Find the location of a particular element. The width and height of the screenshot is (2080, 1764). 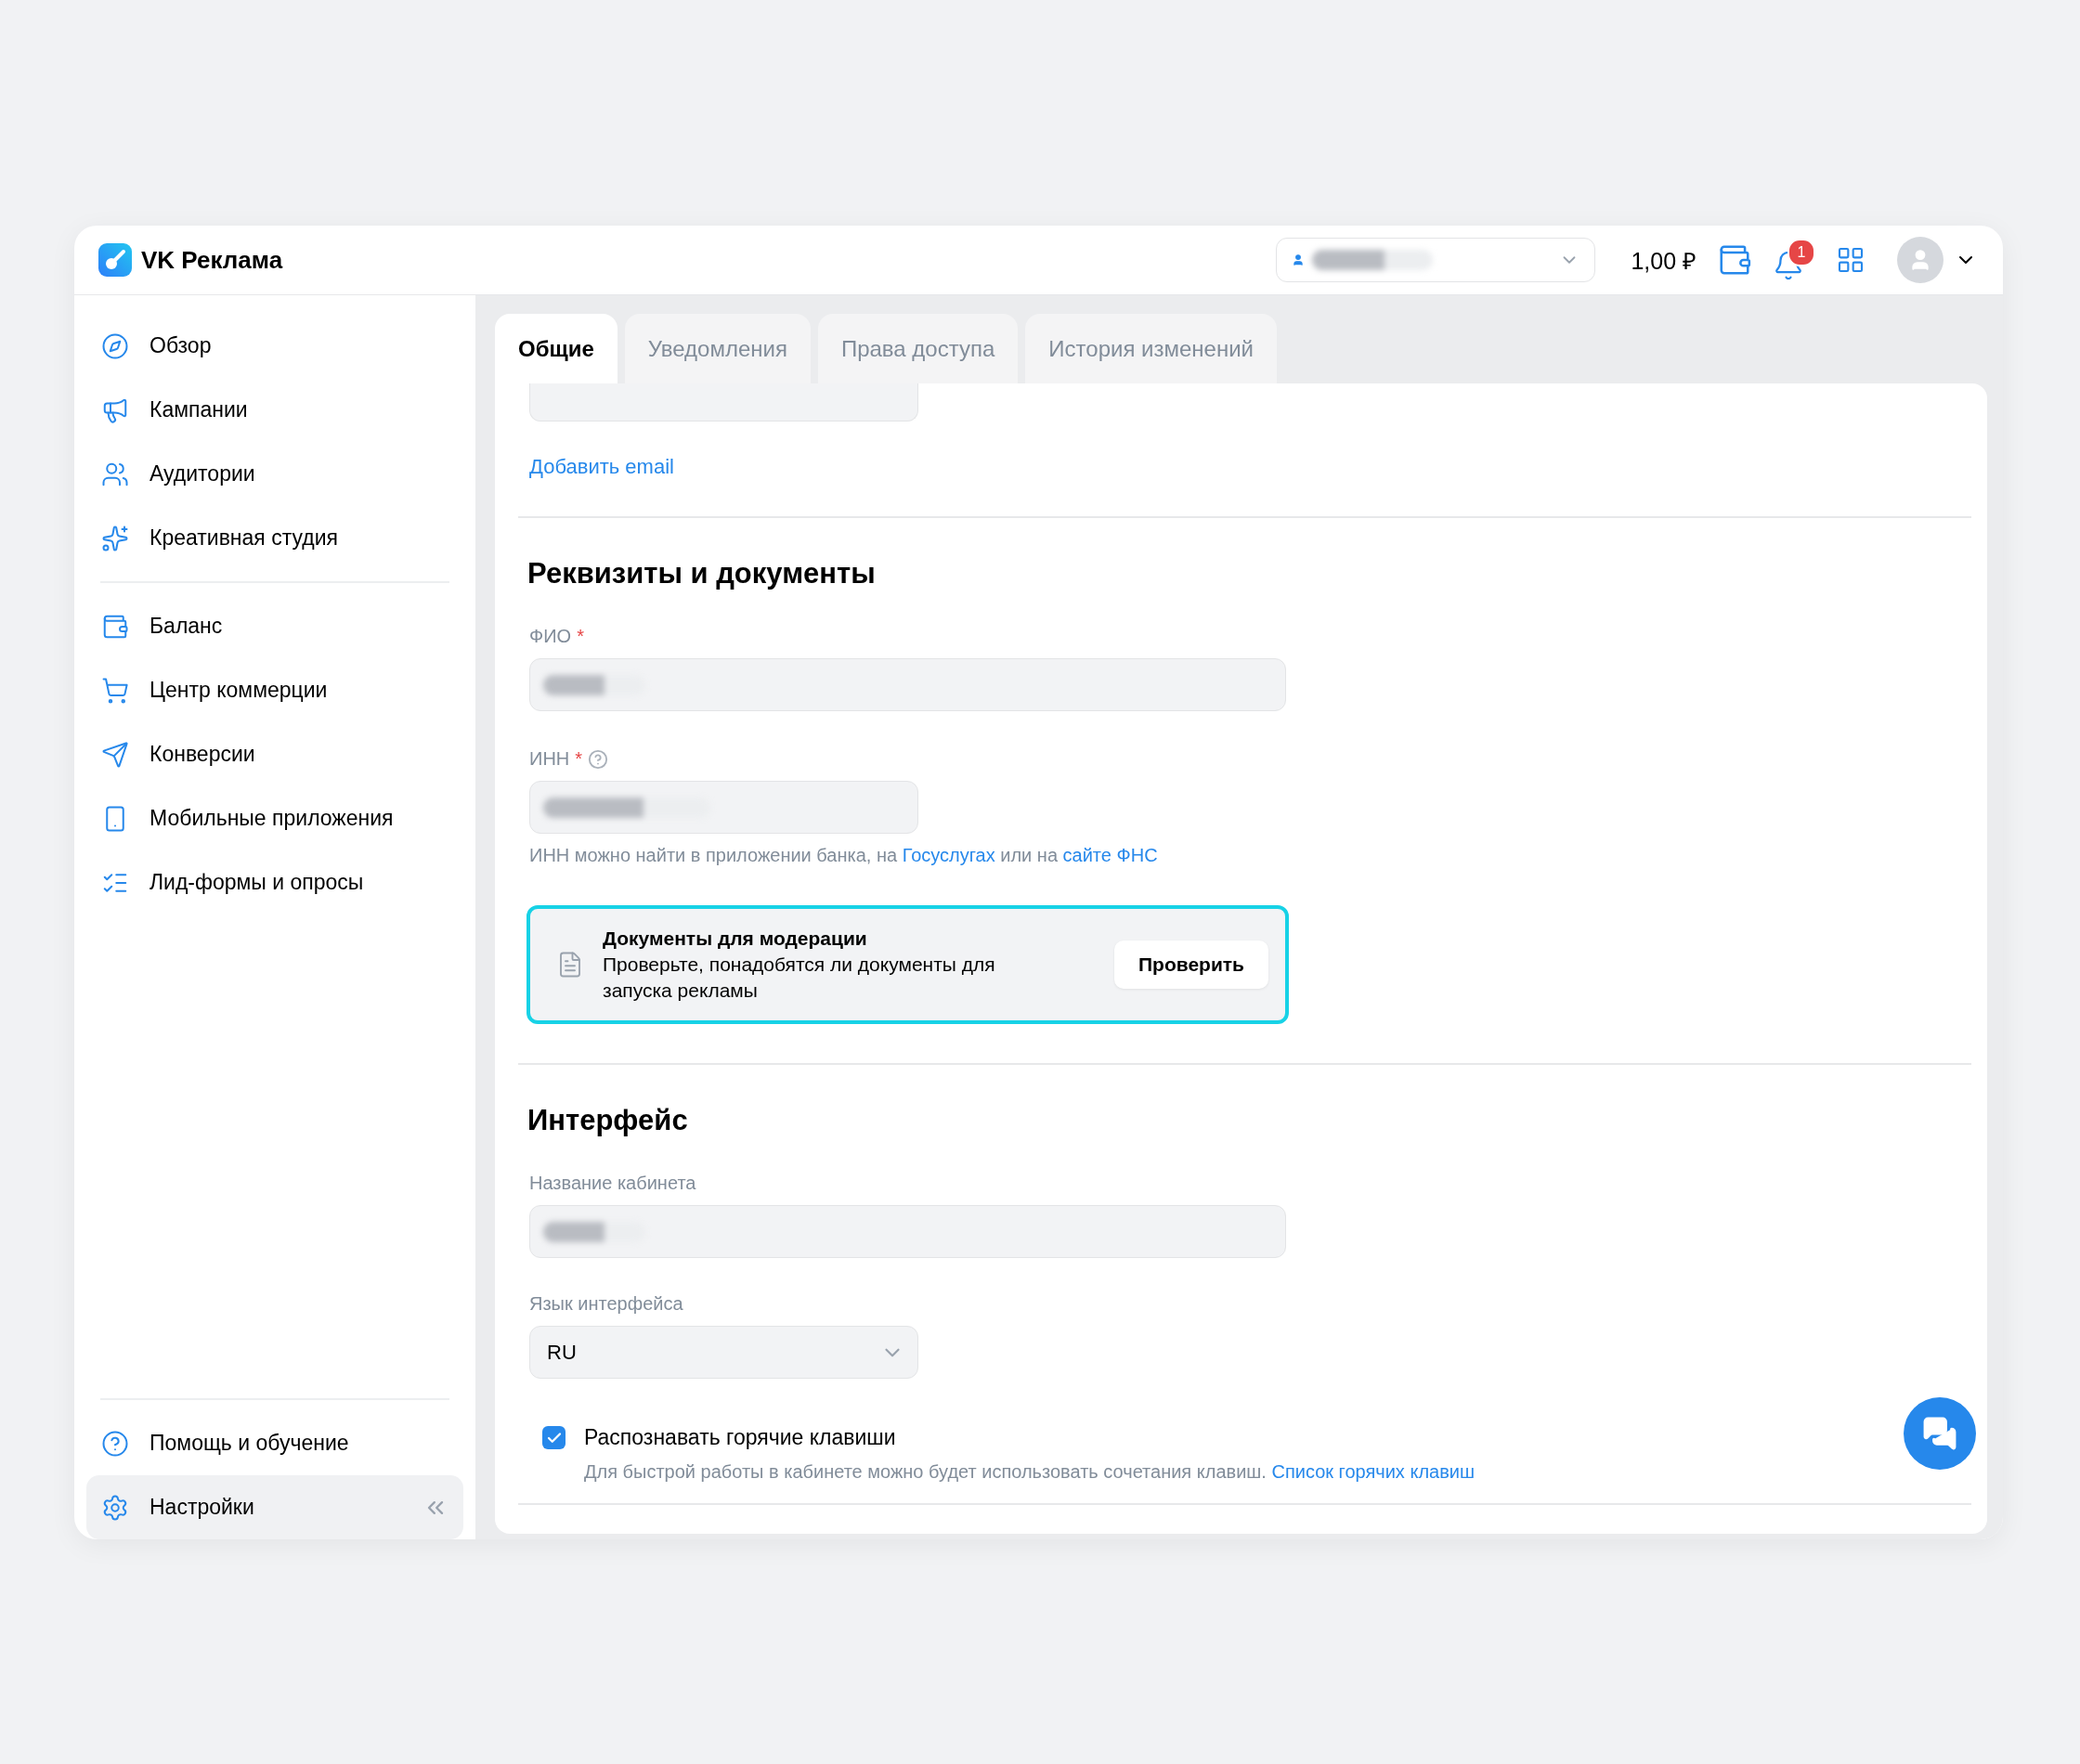

sidebar-item: Настройки is located at coordinates (274, 1507).